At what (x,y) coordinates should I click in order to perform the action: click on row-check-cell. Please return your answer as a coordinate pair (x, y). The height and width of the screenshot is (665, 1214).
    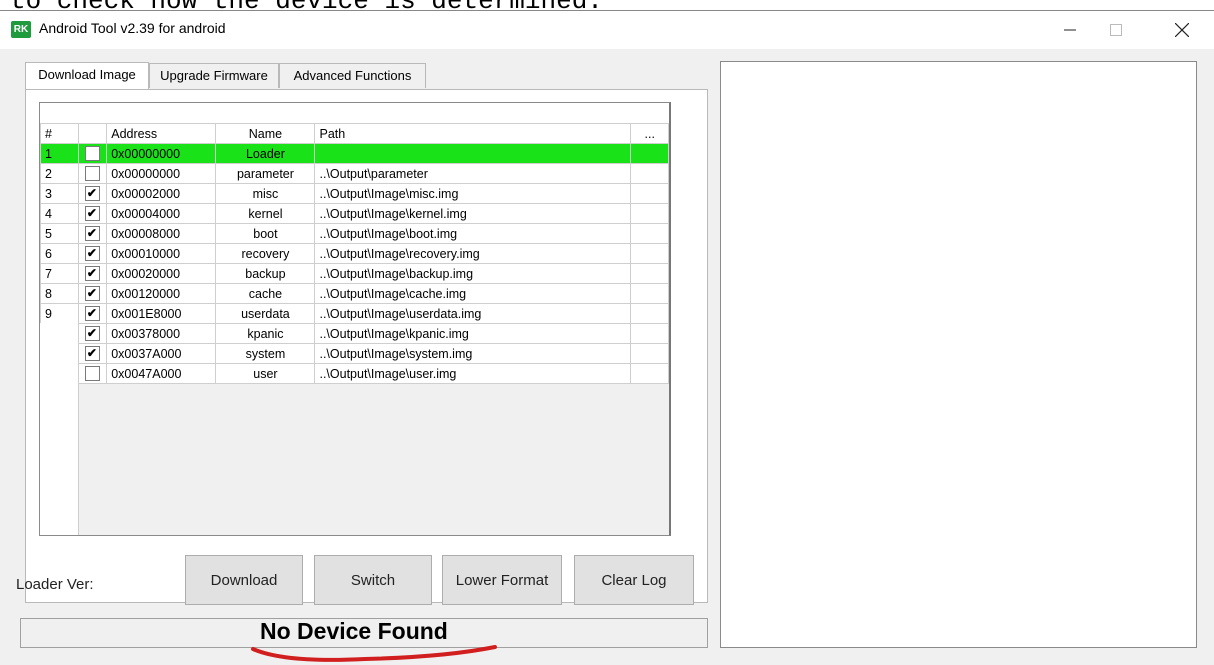
    Looking at the image, I should click on (92, 173).